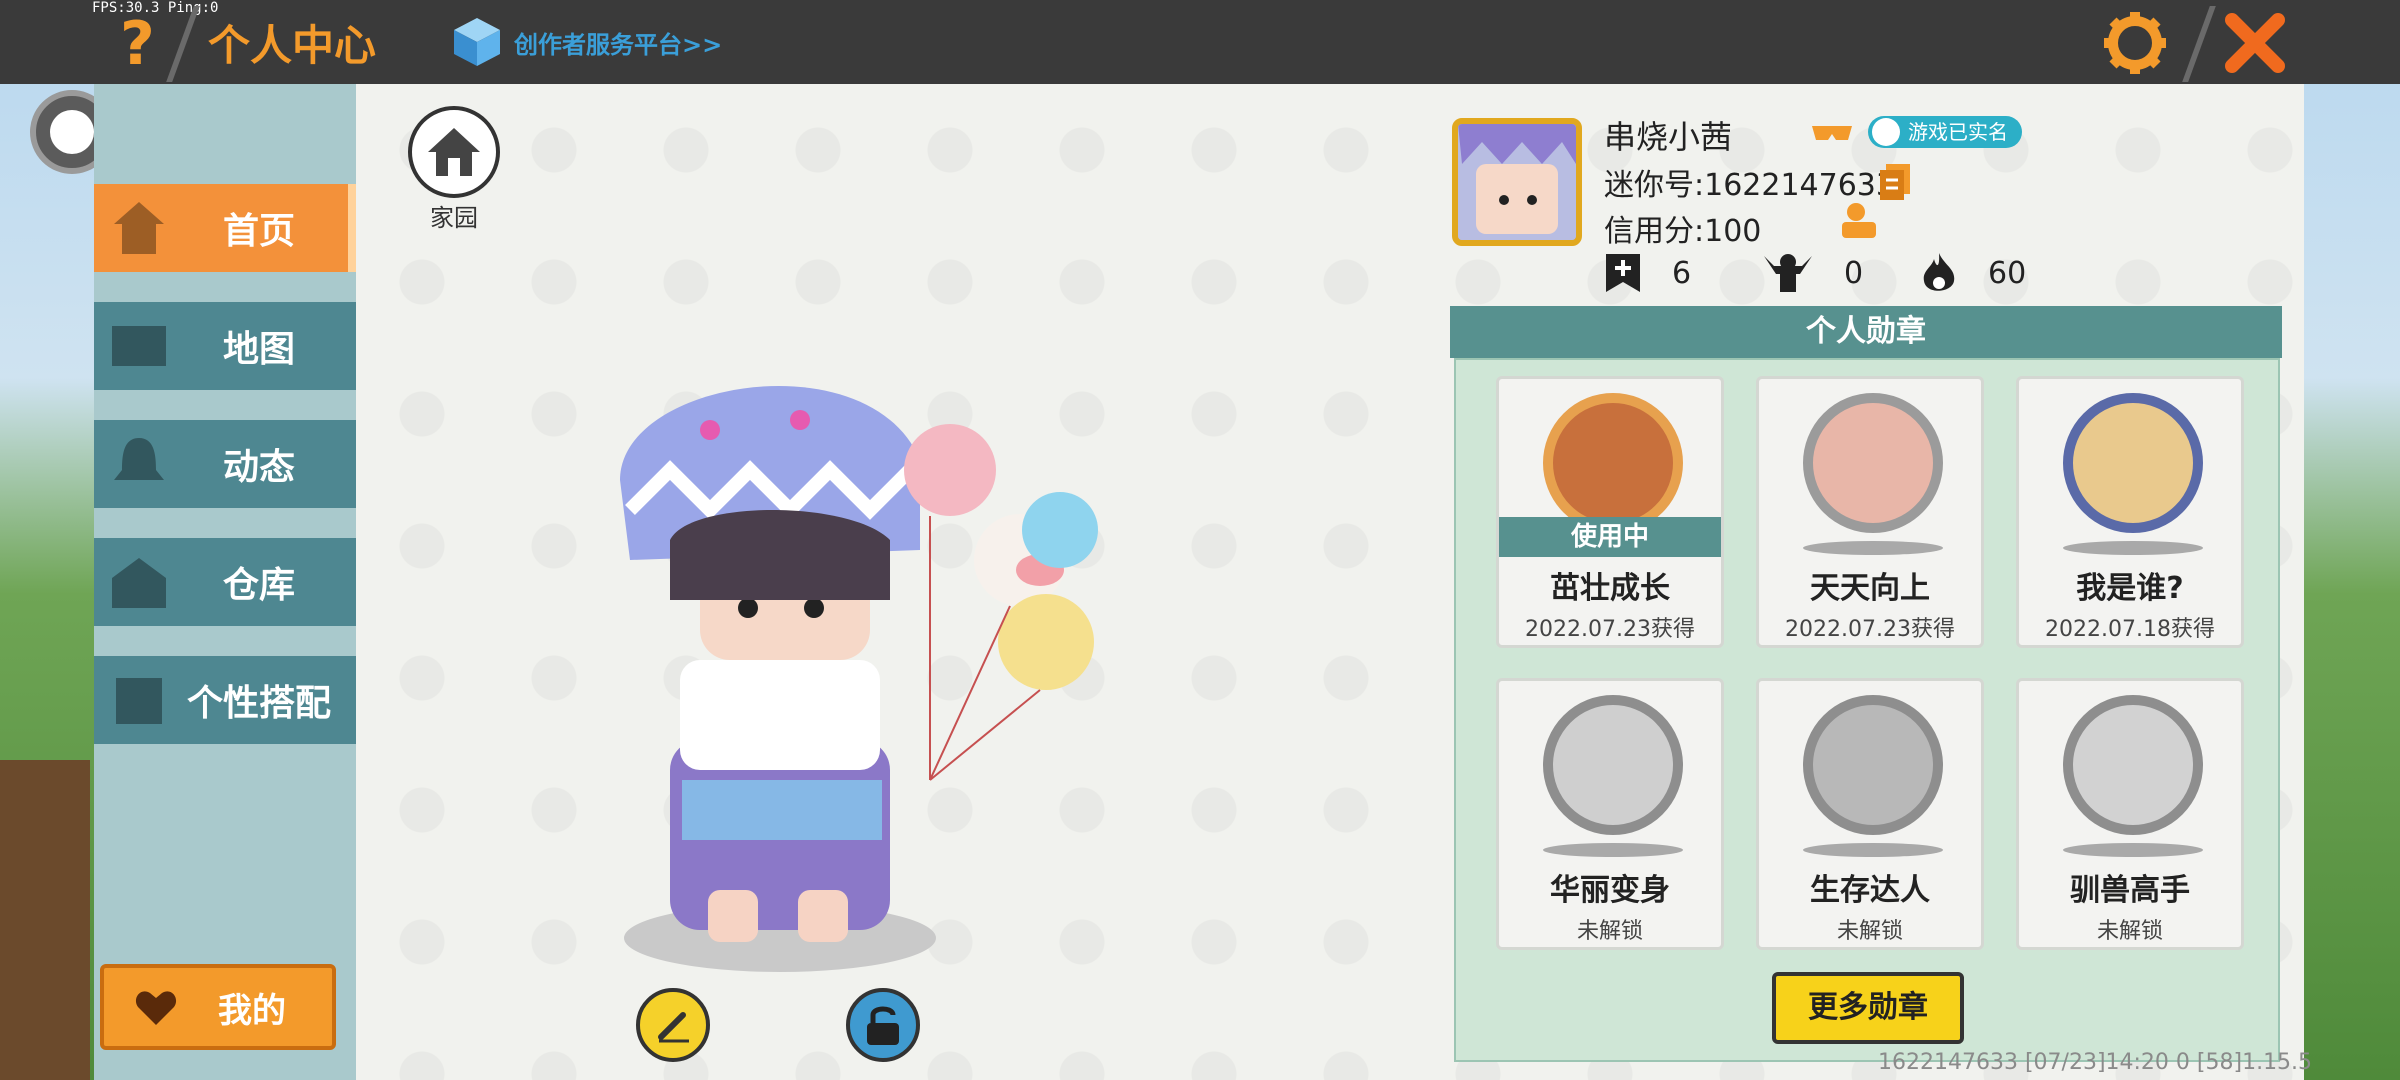  I want to click on stat-followers: 0, so click(1812, 273).